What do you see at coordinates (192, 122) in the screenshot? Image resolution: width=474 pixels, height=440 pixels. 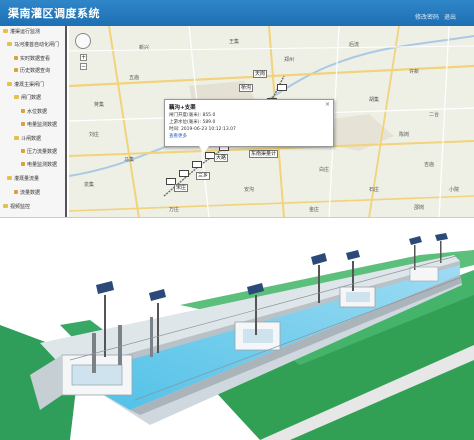 I see `popup-upstream-level: 上游水位(毫米): 589.0` at bounding box center [192, 122].